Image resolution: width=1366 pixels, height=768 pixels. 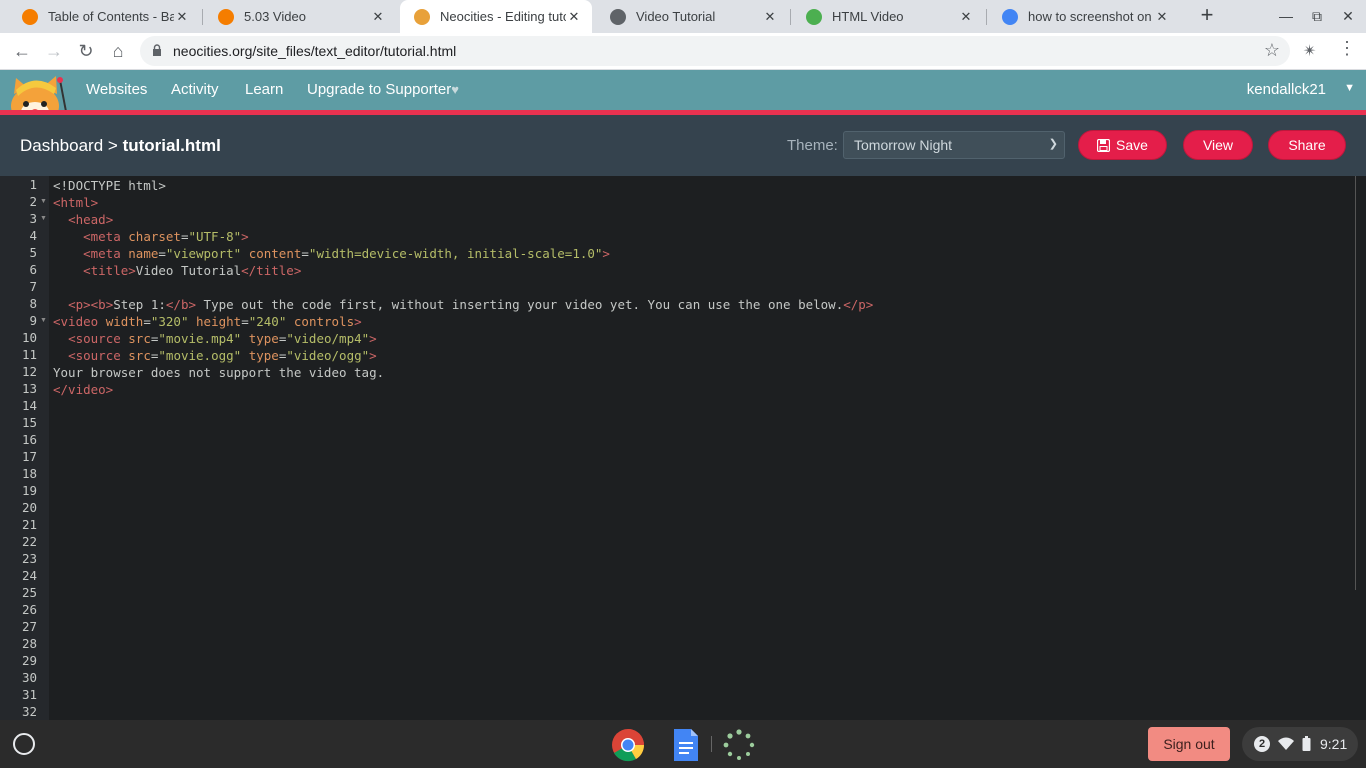 I want to click on code-token: height, so click(x=219, y=321).